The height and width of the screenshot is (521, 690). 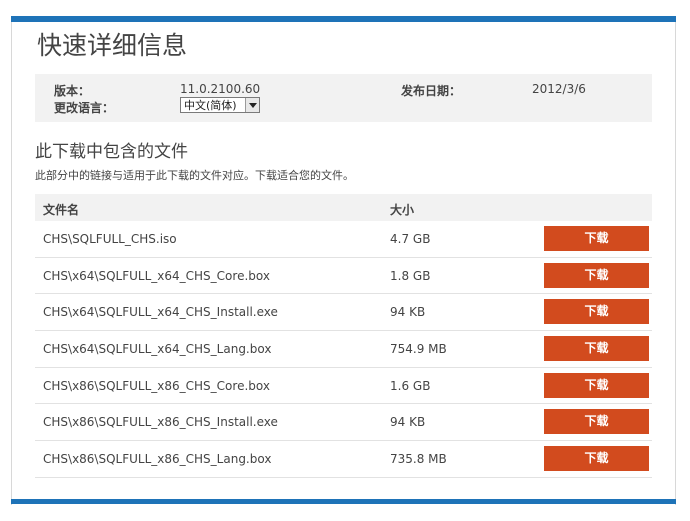 I want to click on version-value: 11.0.2100.60, so click(x=220, y=89).